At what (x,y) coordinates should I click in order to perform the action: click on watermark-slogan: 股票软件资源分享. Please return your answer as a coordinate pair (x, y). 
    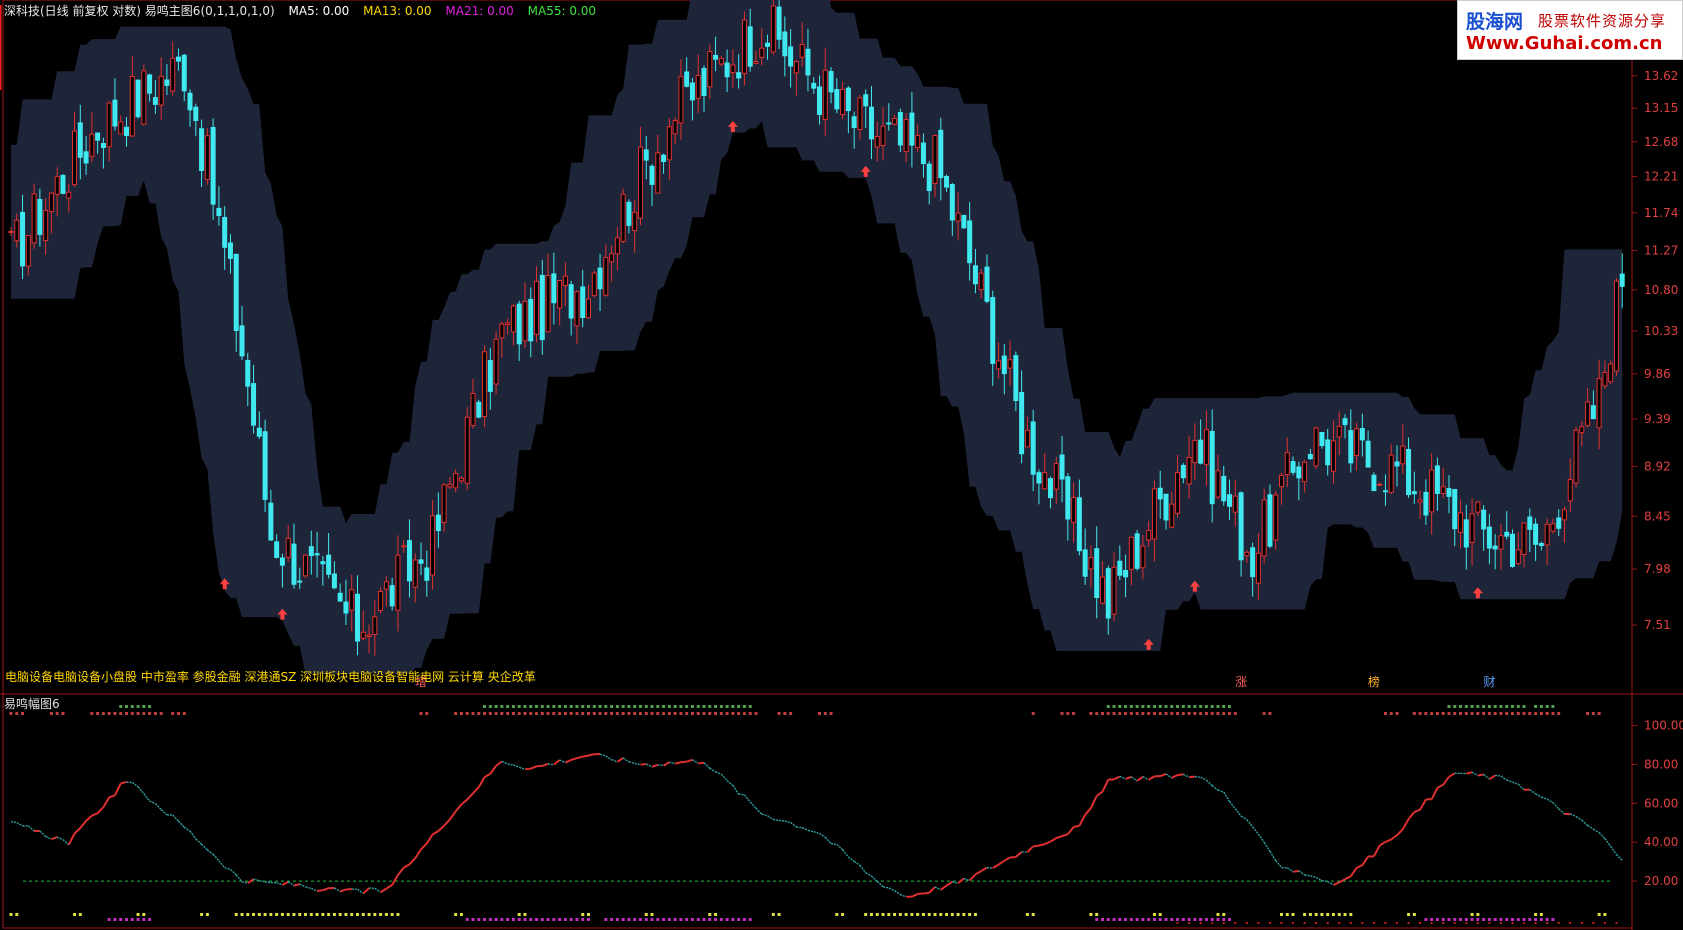
    Looking at the image, I should click on (1602, 21).